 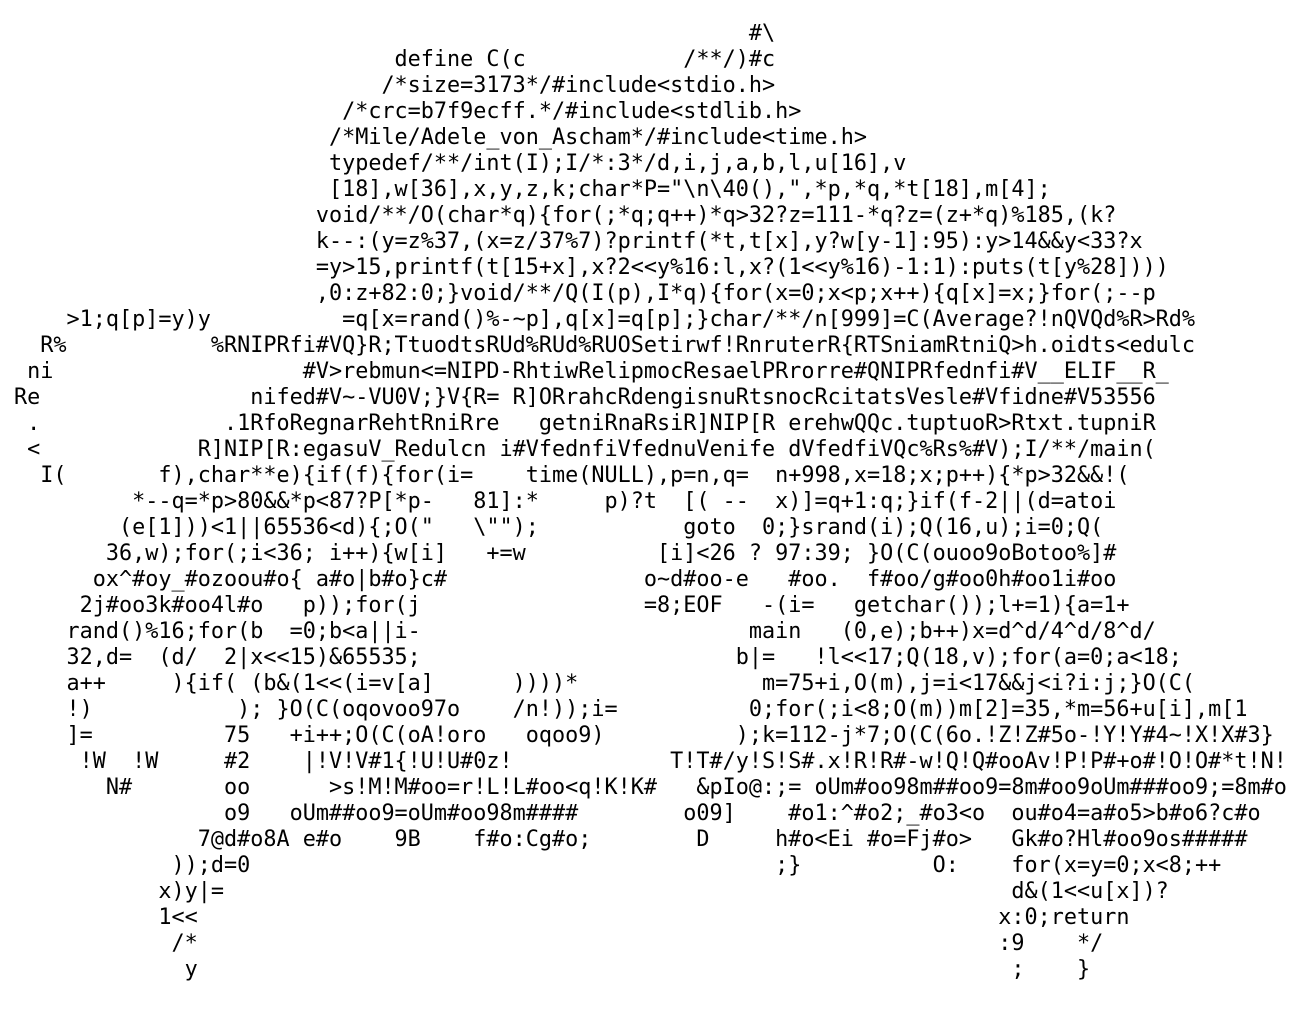 I want to click on code-line: /*size=3173*/#include<stdio.h>, so click(x=395, y=85).